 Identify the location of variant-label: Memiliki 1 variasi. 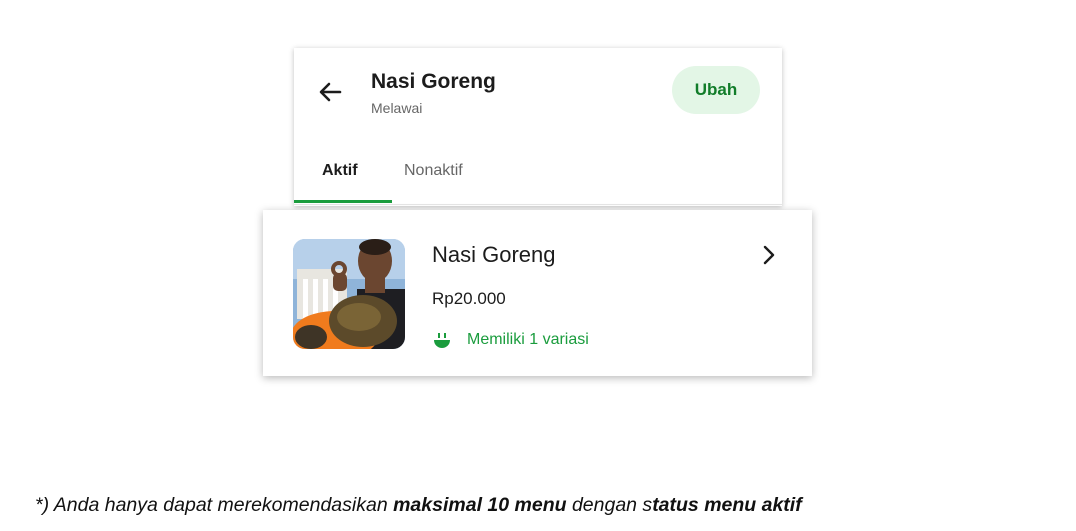
(528, 339).